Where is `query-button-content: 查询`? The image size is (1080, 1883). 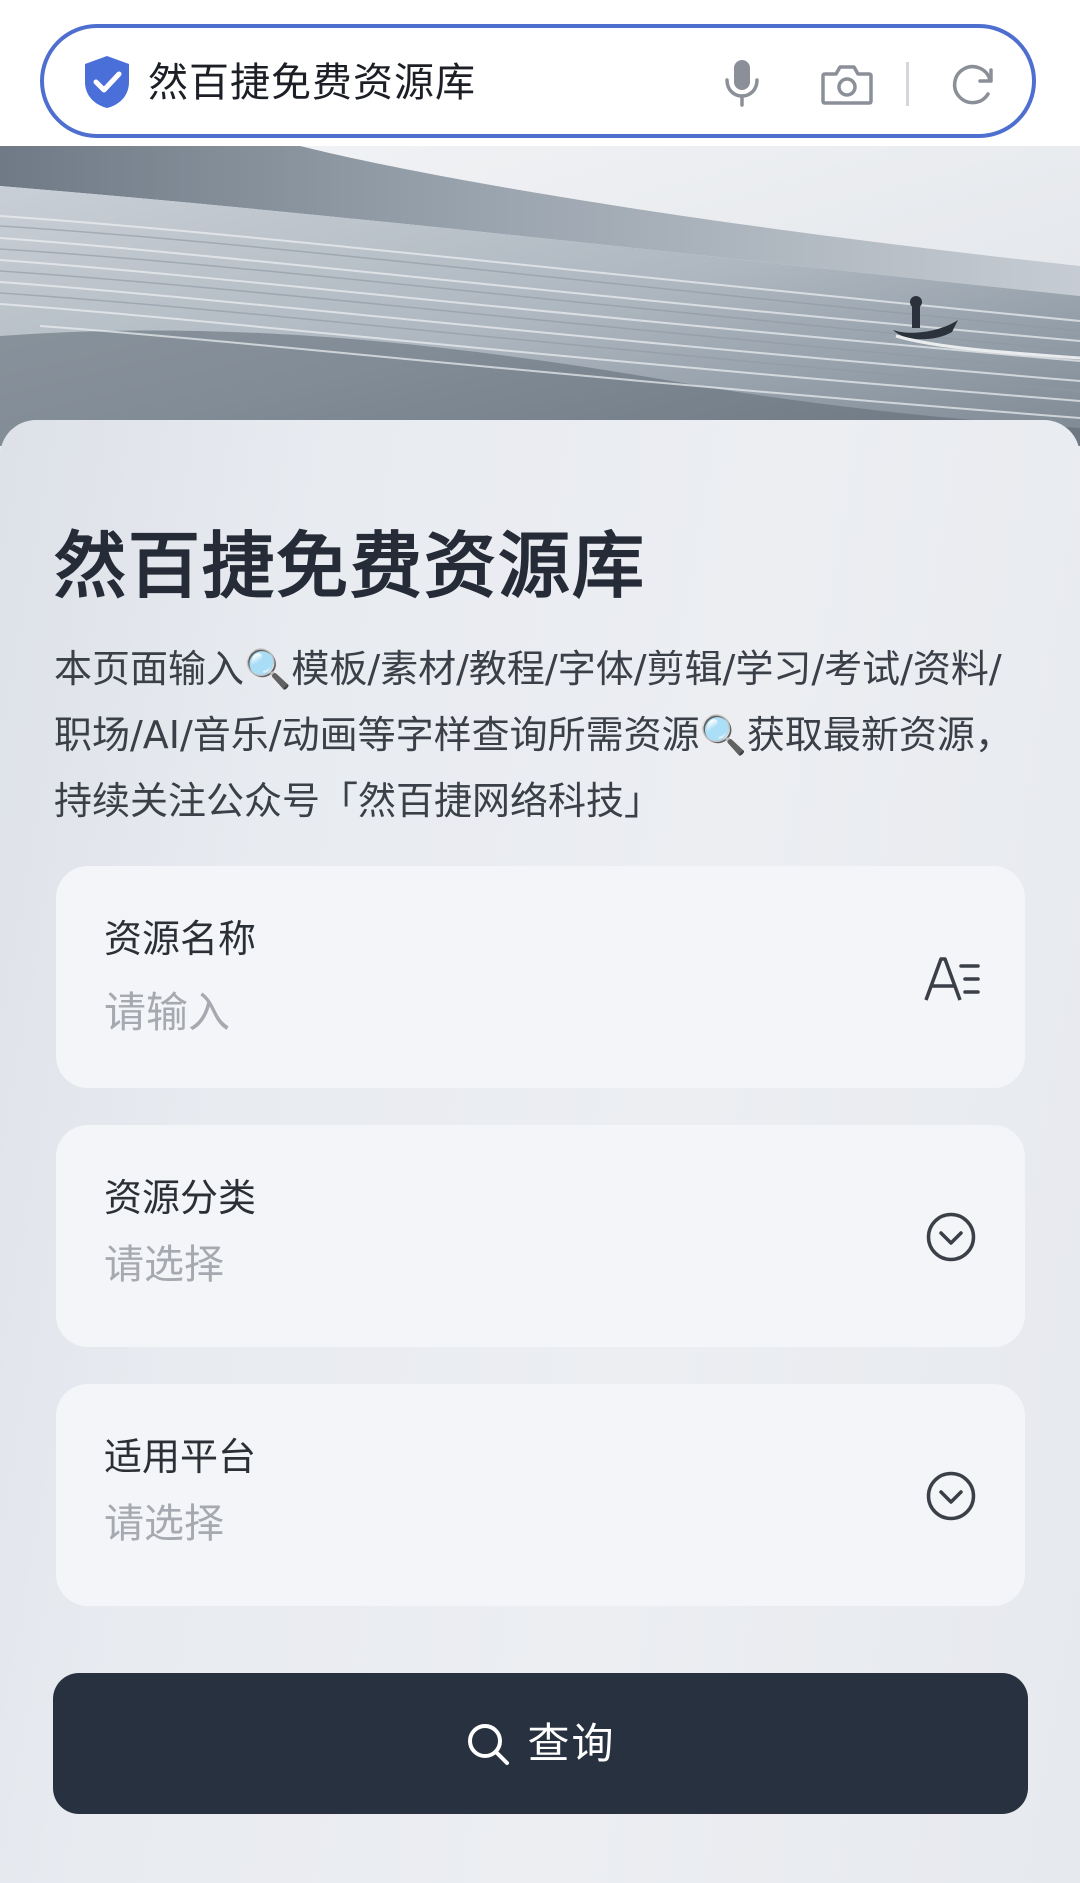
query-button-content: 查询 is located at coordinates (540, 1744).